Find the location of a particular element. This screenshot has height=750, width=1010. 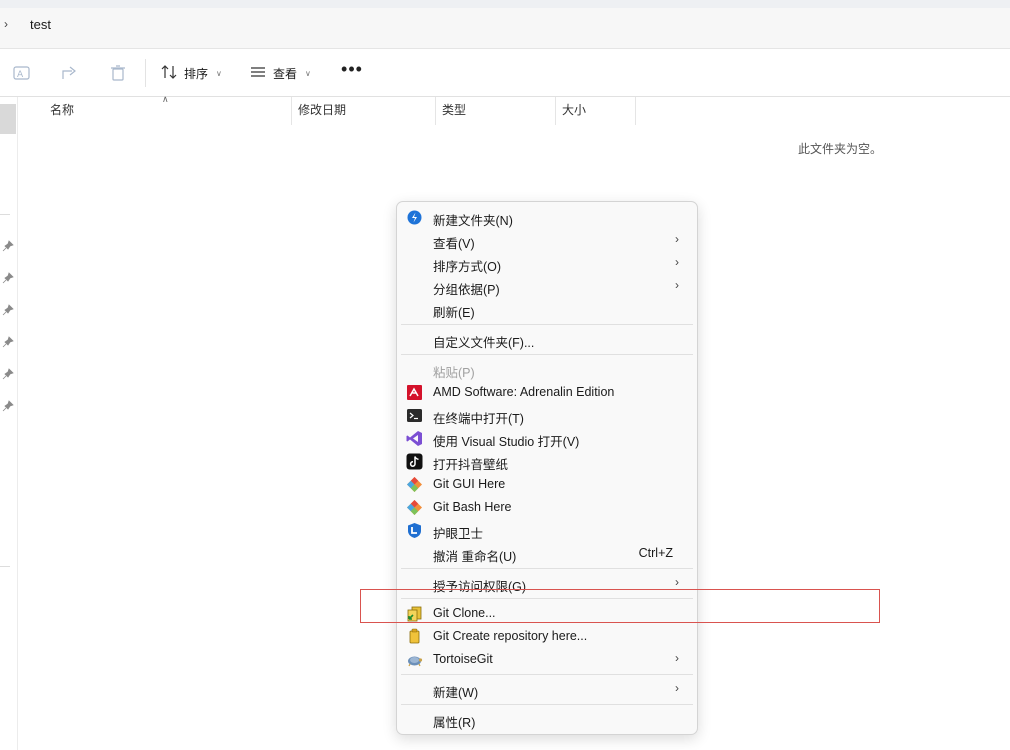

menu-item-label: 分组依据(P) is located at coordinates (466, 290).